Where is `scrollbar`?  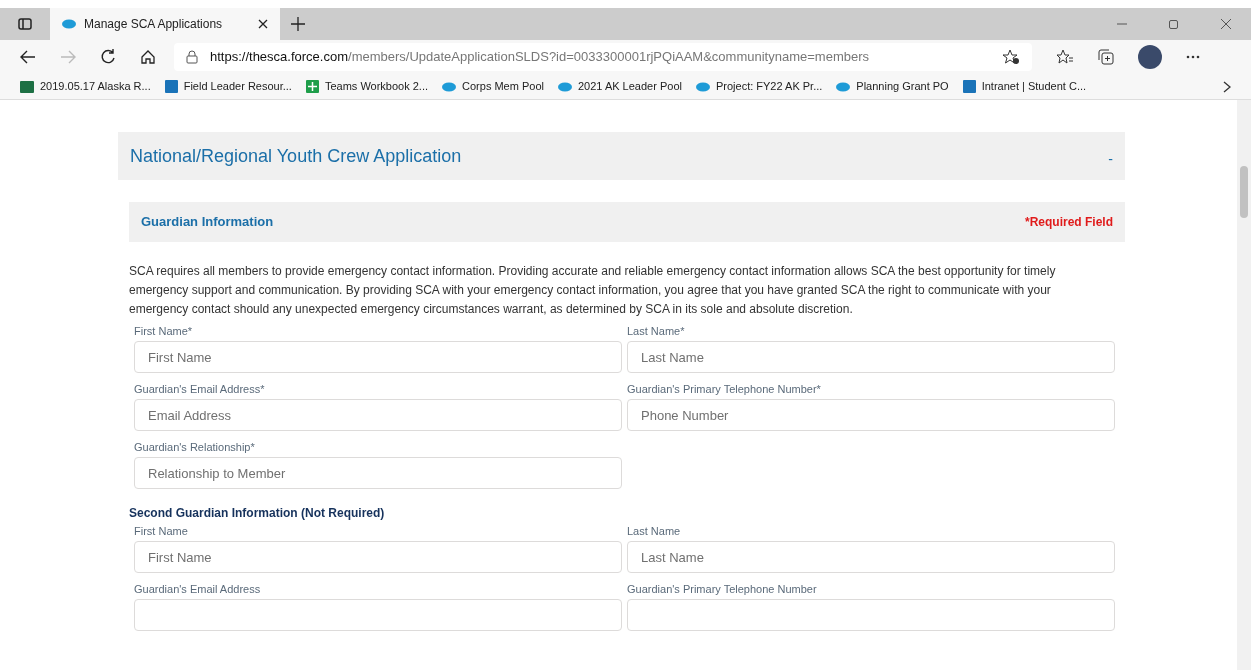 scrollbar is located at coordinates (1244, 385).